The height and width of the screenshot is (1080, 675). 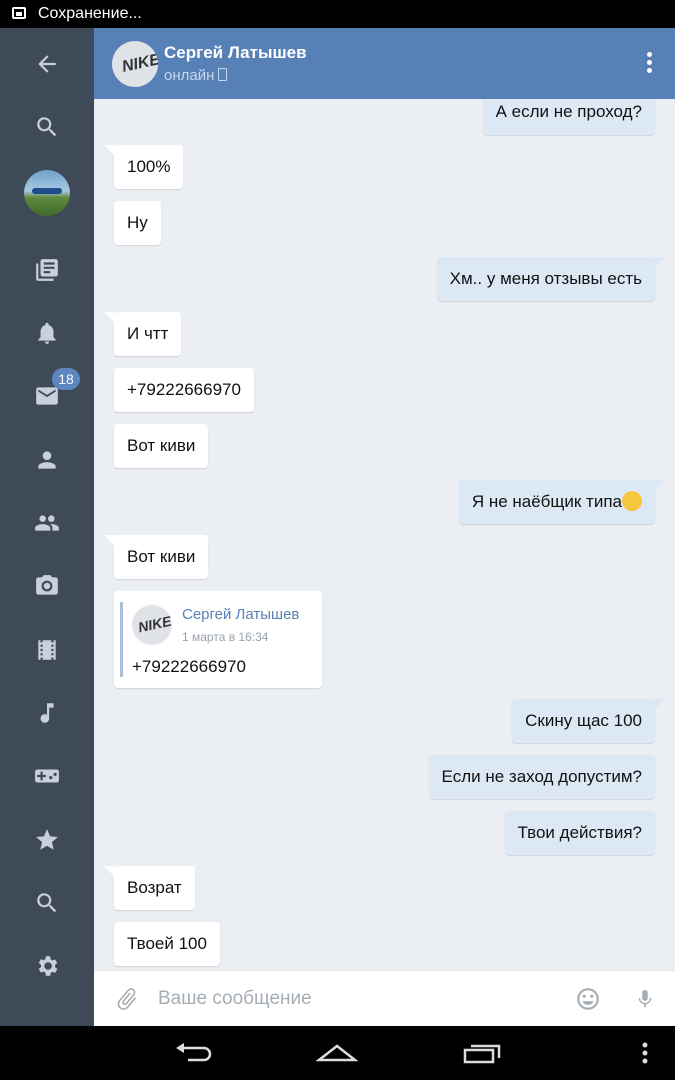 What do you see at coordinates (482, 1053) in the screenshot?
I see `recent-apps-icon` at bounding box center [482, 1053].